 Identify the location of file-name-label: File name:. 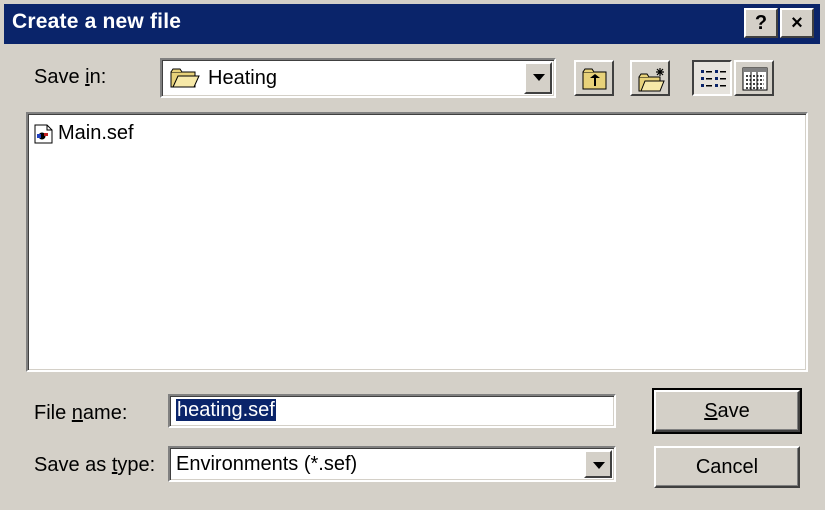
(81, 413).